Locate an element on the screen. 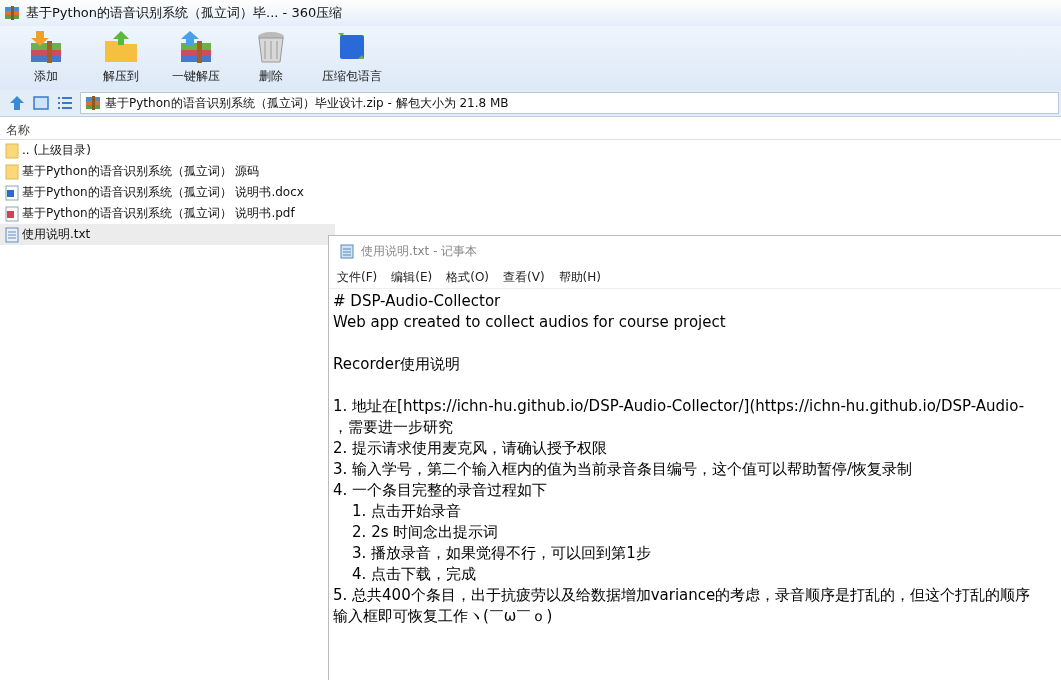  text-line: 4. 点击下载，完成 is located at coordinates (414, 574).